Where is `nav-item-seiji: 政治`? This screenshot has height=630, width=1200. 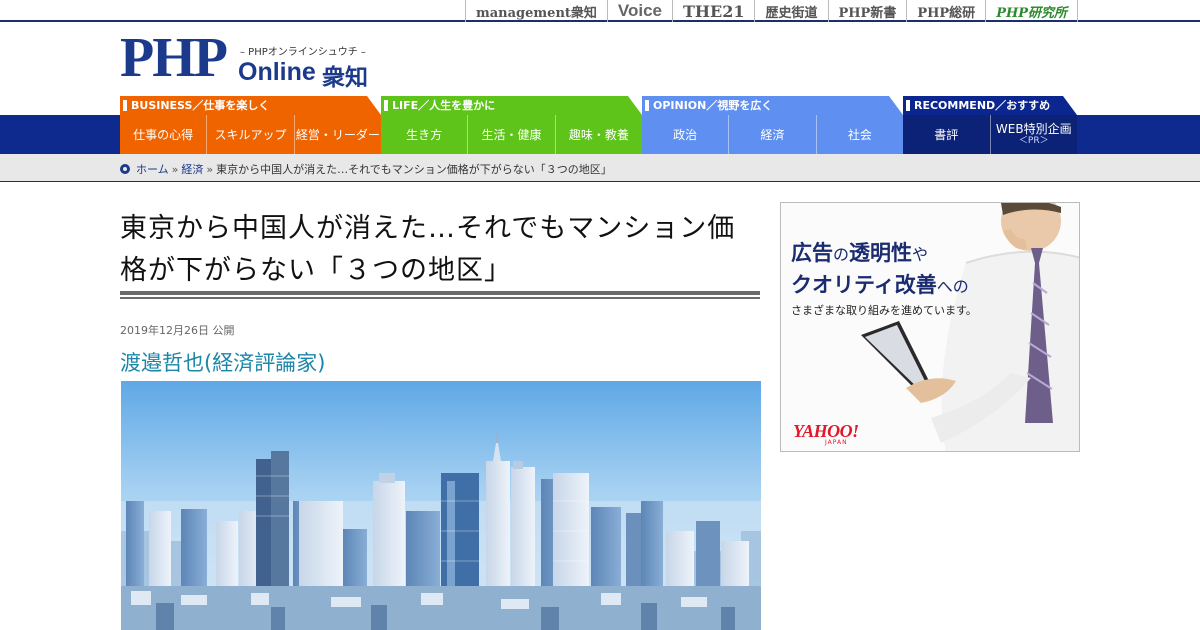
nav-item-seiji: 政治 is located at coordinates (686, 134).